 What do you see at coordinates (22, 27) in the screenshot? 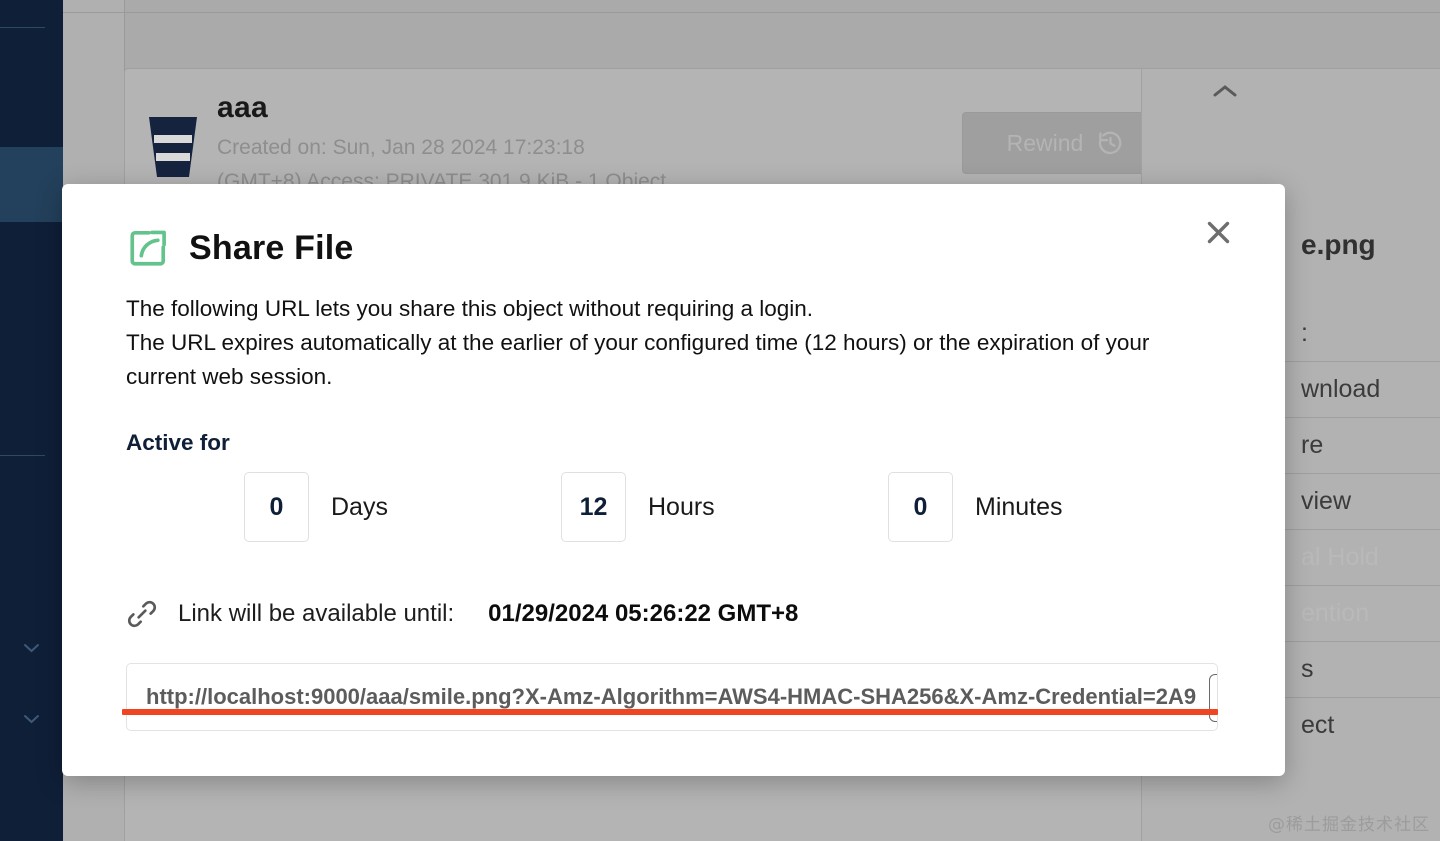
I see `sidebar-divider-top` at bounding box center [22, 27].